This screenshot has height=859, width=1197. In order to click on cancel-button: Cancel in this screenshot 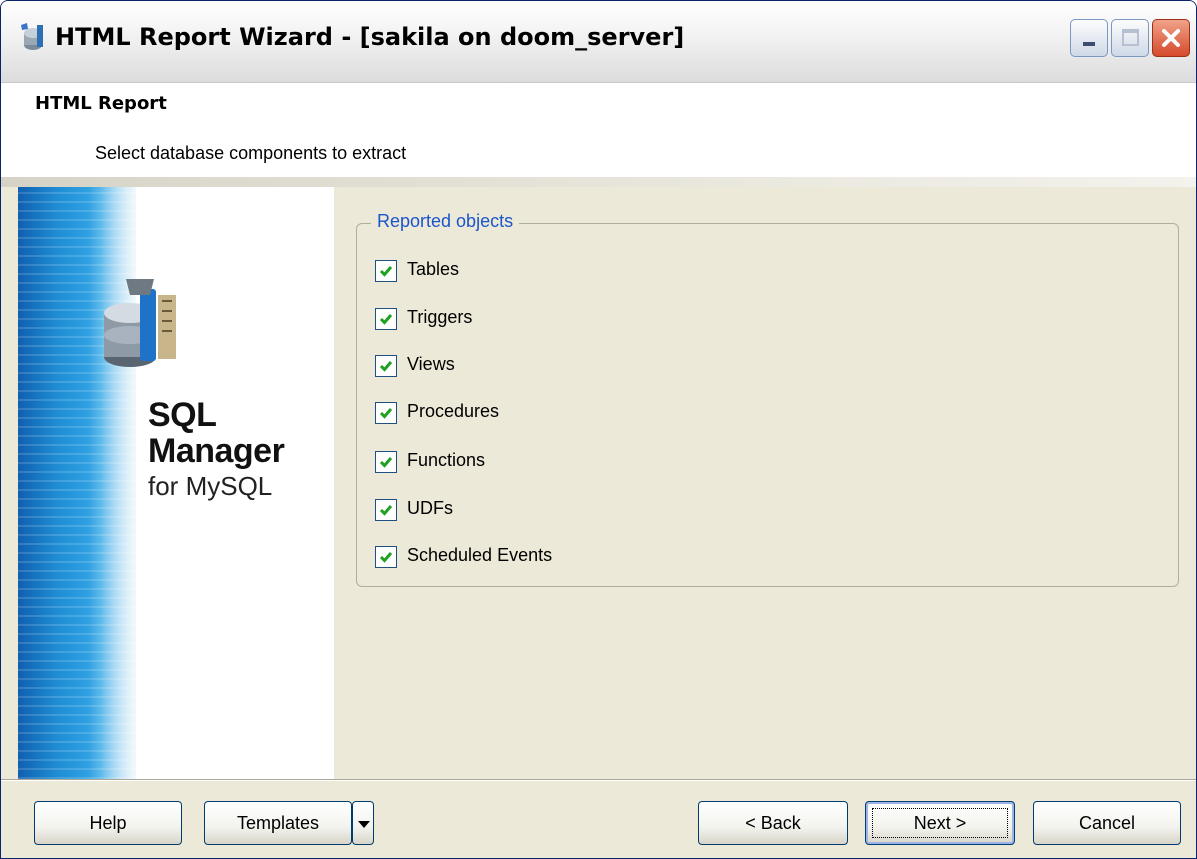, I will do `click(1107, 823)`.